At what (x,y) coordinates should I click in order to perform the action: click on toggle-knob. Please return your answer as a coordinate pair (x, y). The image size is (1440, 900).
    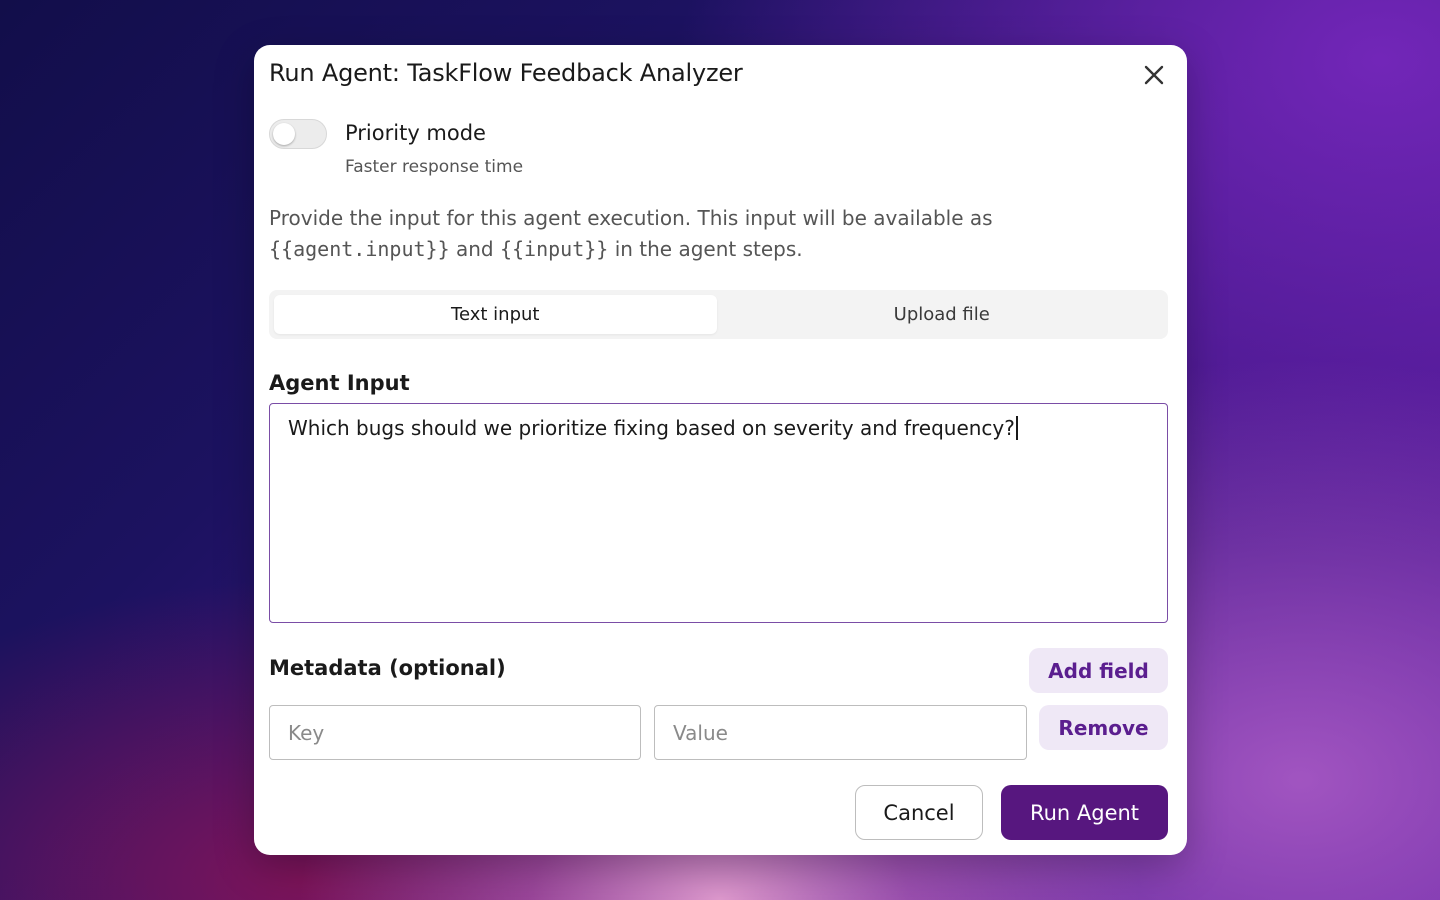
    Looking at the image, I should click on (284, 134).